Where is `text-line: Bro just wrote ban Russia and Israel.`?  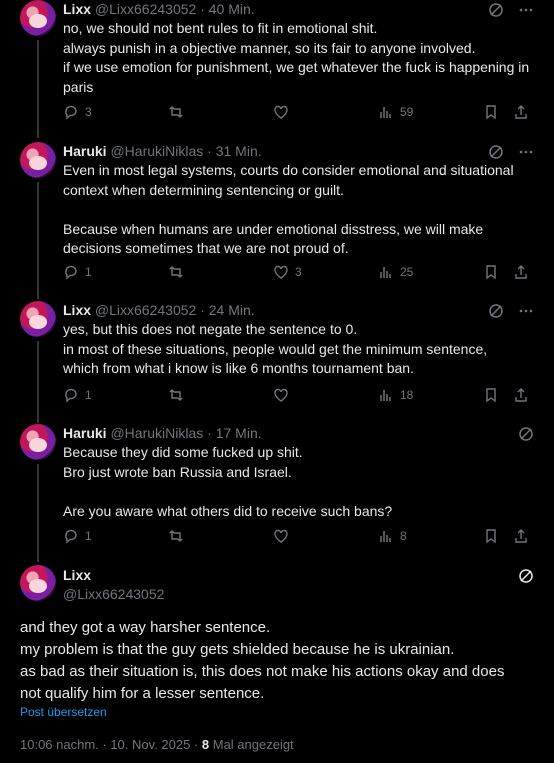 text-line: Bro just wrote ban Russia and Israel. is located at coordinates (177, 471).